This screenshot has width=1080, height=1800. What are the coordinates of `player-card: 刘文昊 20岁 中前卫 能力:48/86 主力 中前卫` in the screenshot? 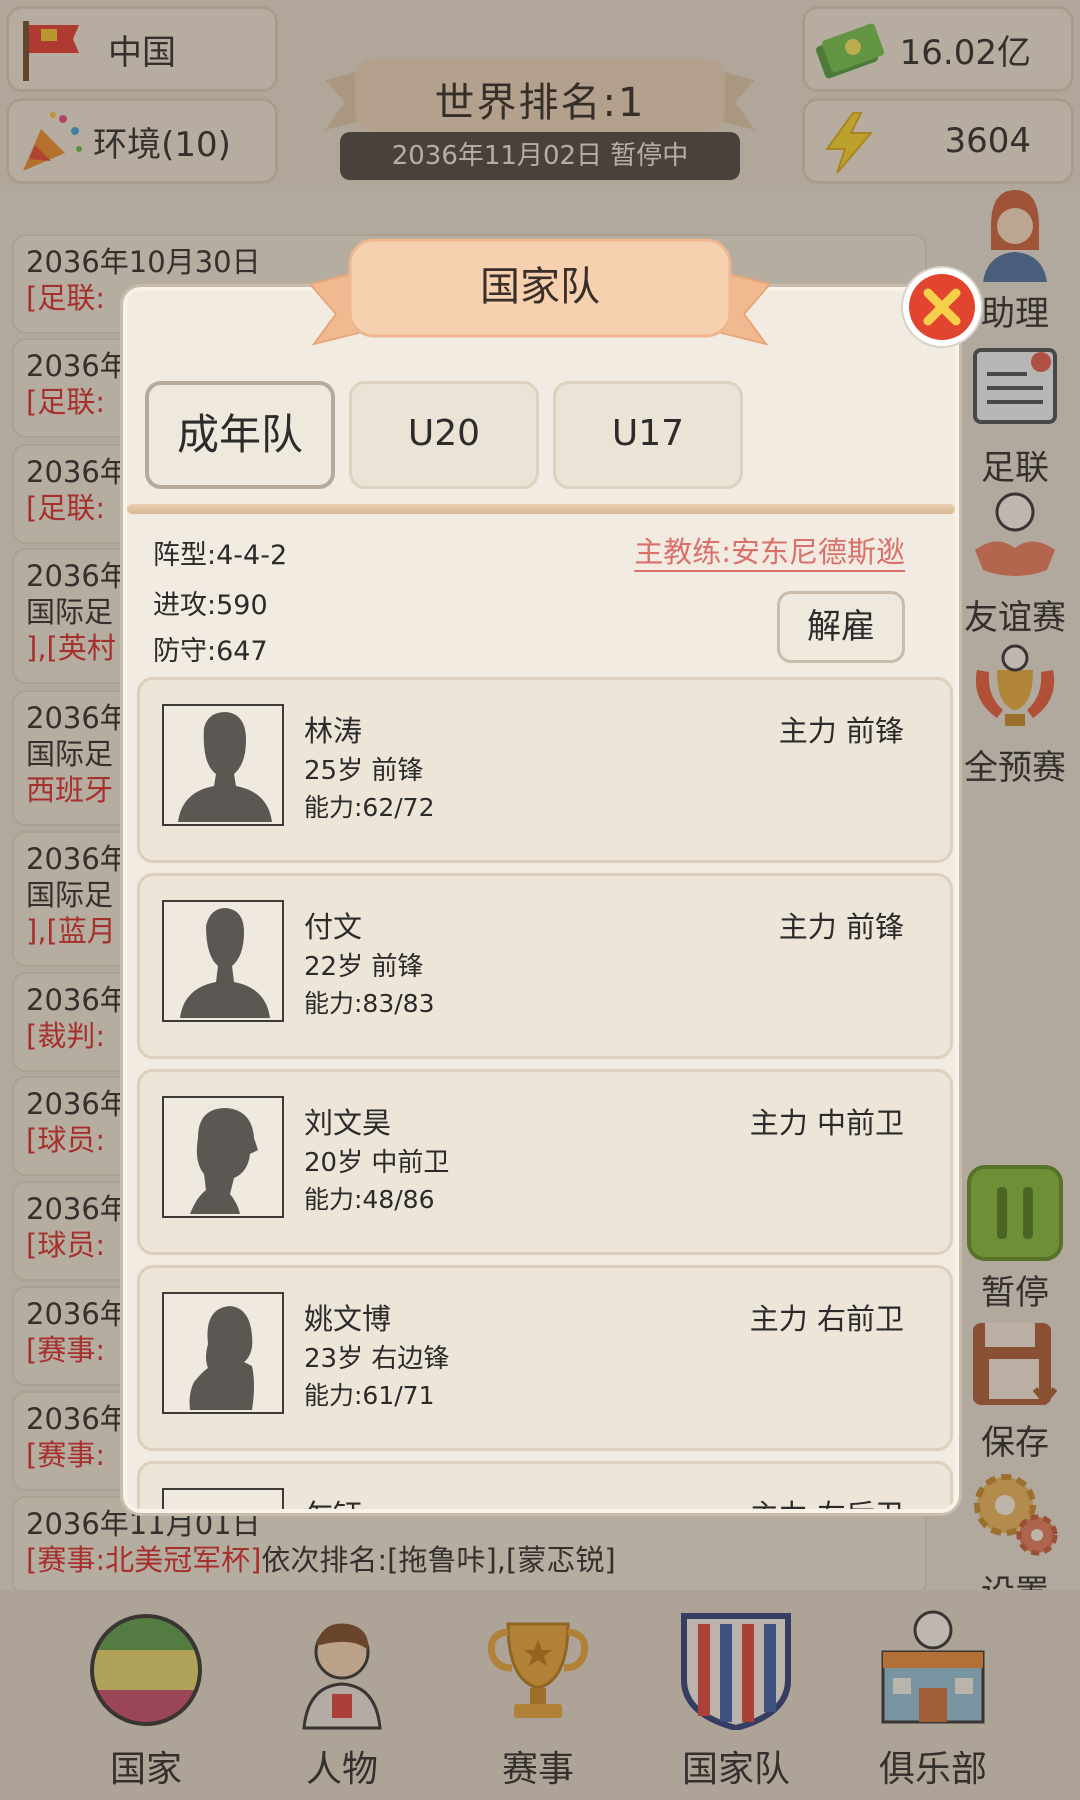 It's located at (545, 1162).